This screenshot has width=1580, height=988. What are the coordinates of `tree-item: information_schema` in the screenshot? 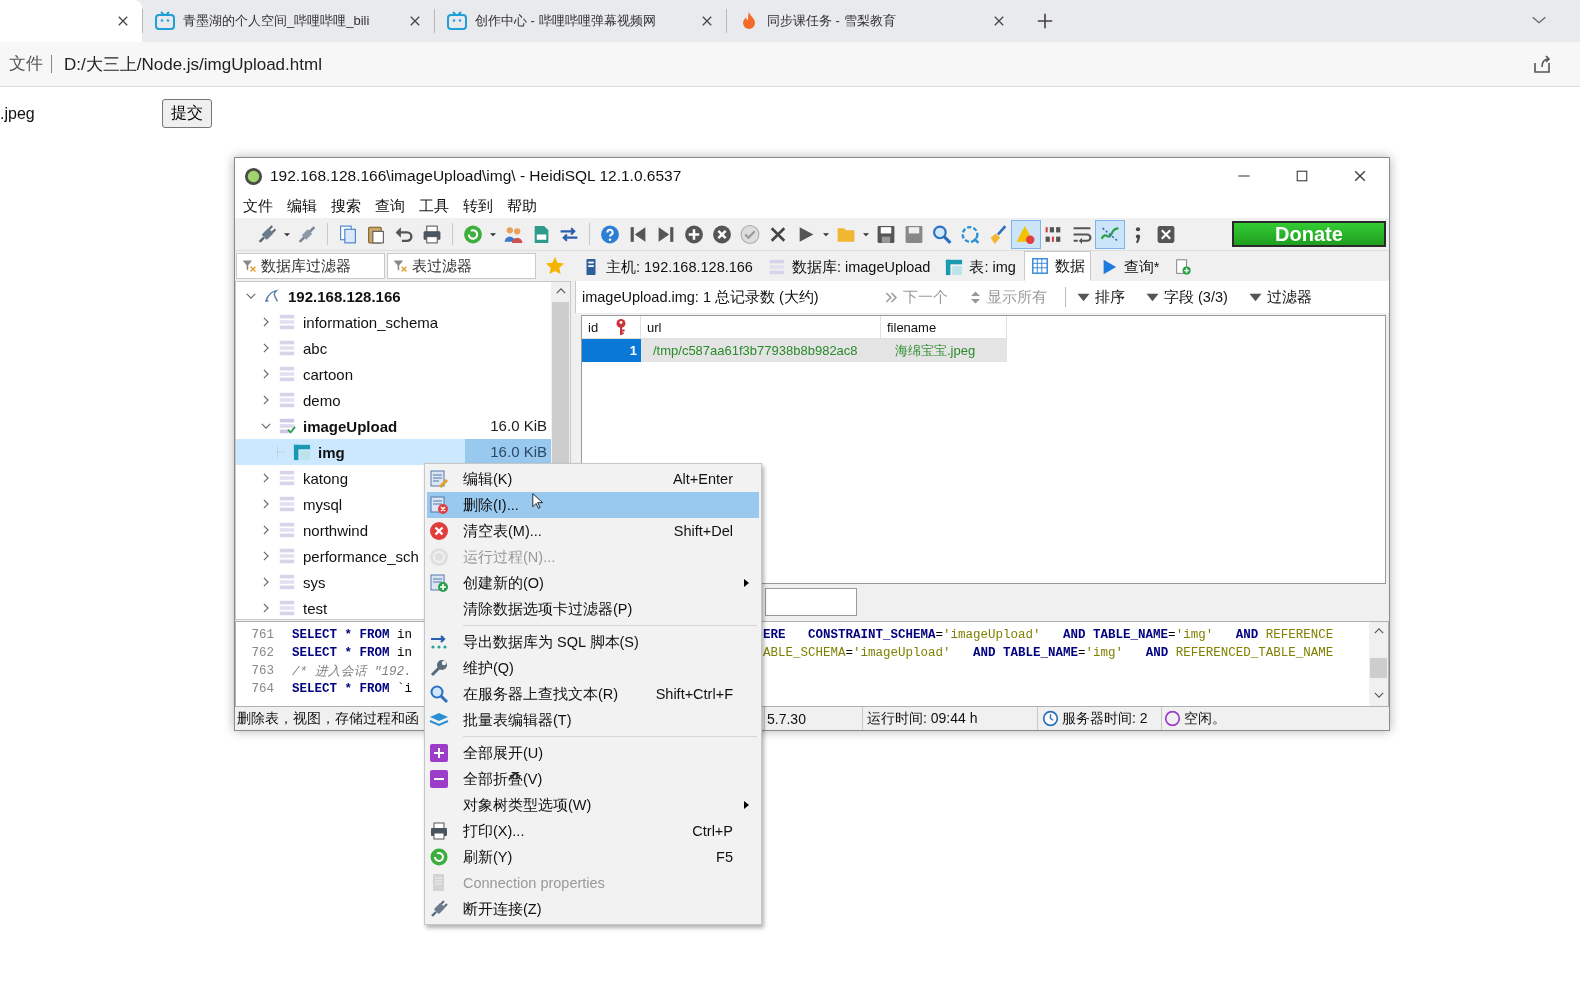 It's located at (393, 322).